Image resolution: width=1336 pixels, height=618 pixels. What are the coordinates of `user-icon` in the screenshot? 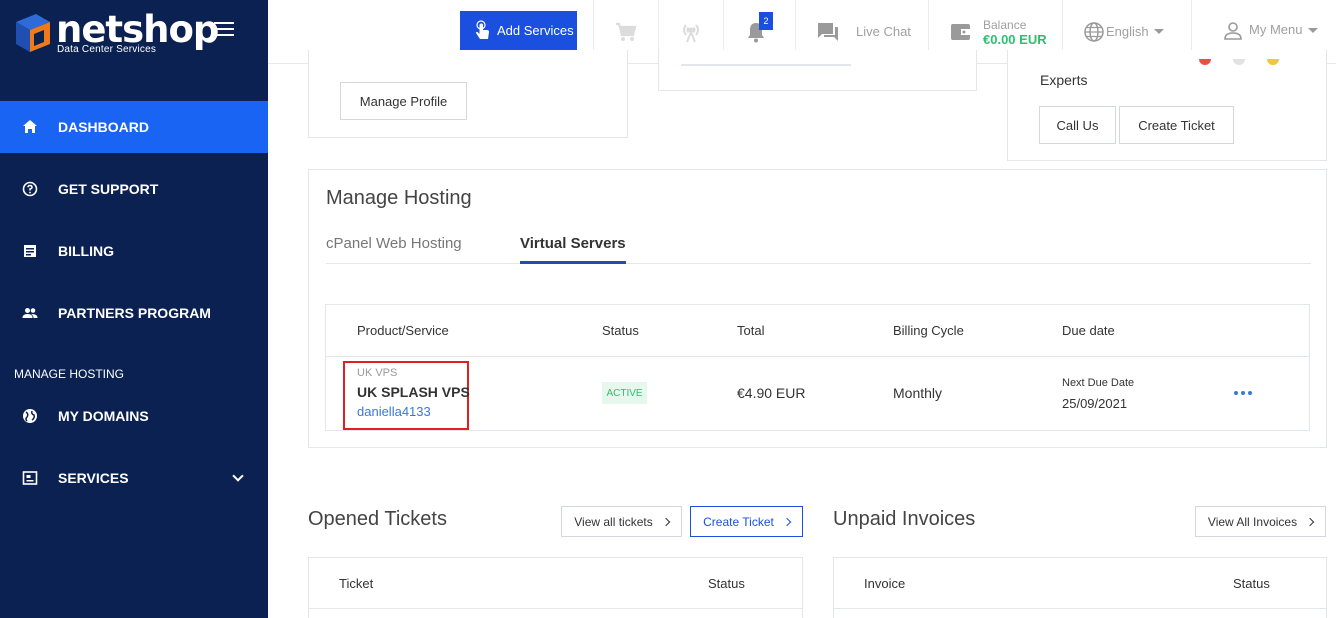 It's located at (1233, 31).